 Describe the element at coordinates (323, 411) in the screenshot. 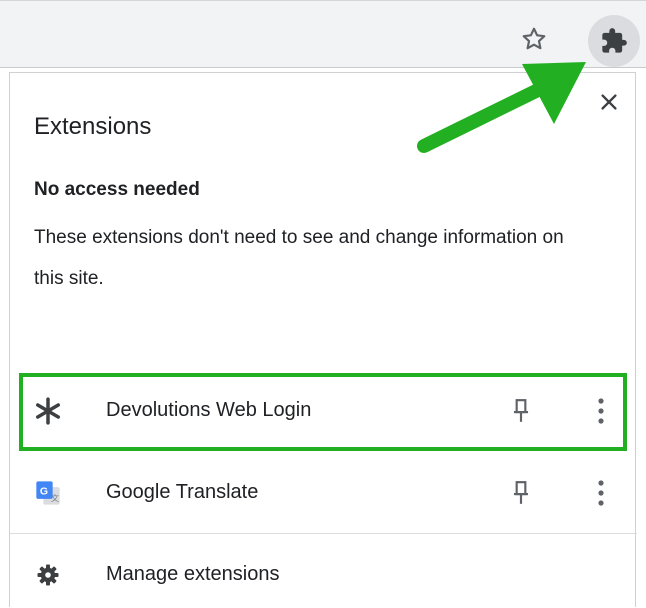

I see `extension-row-devolutions-web-login: Devolutions Web Login` at that location.